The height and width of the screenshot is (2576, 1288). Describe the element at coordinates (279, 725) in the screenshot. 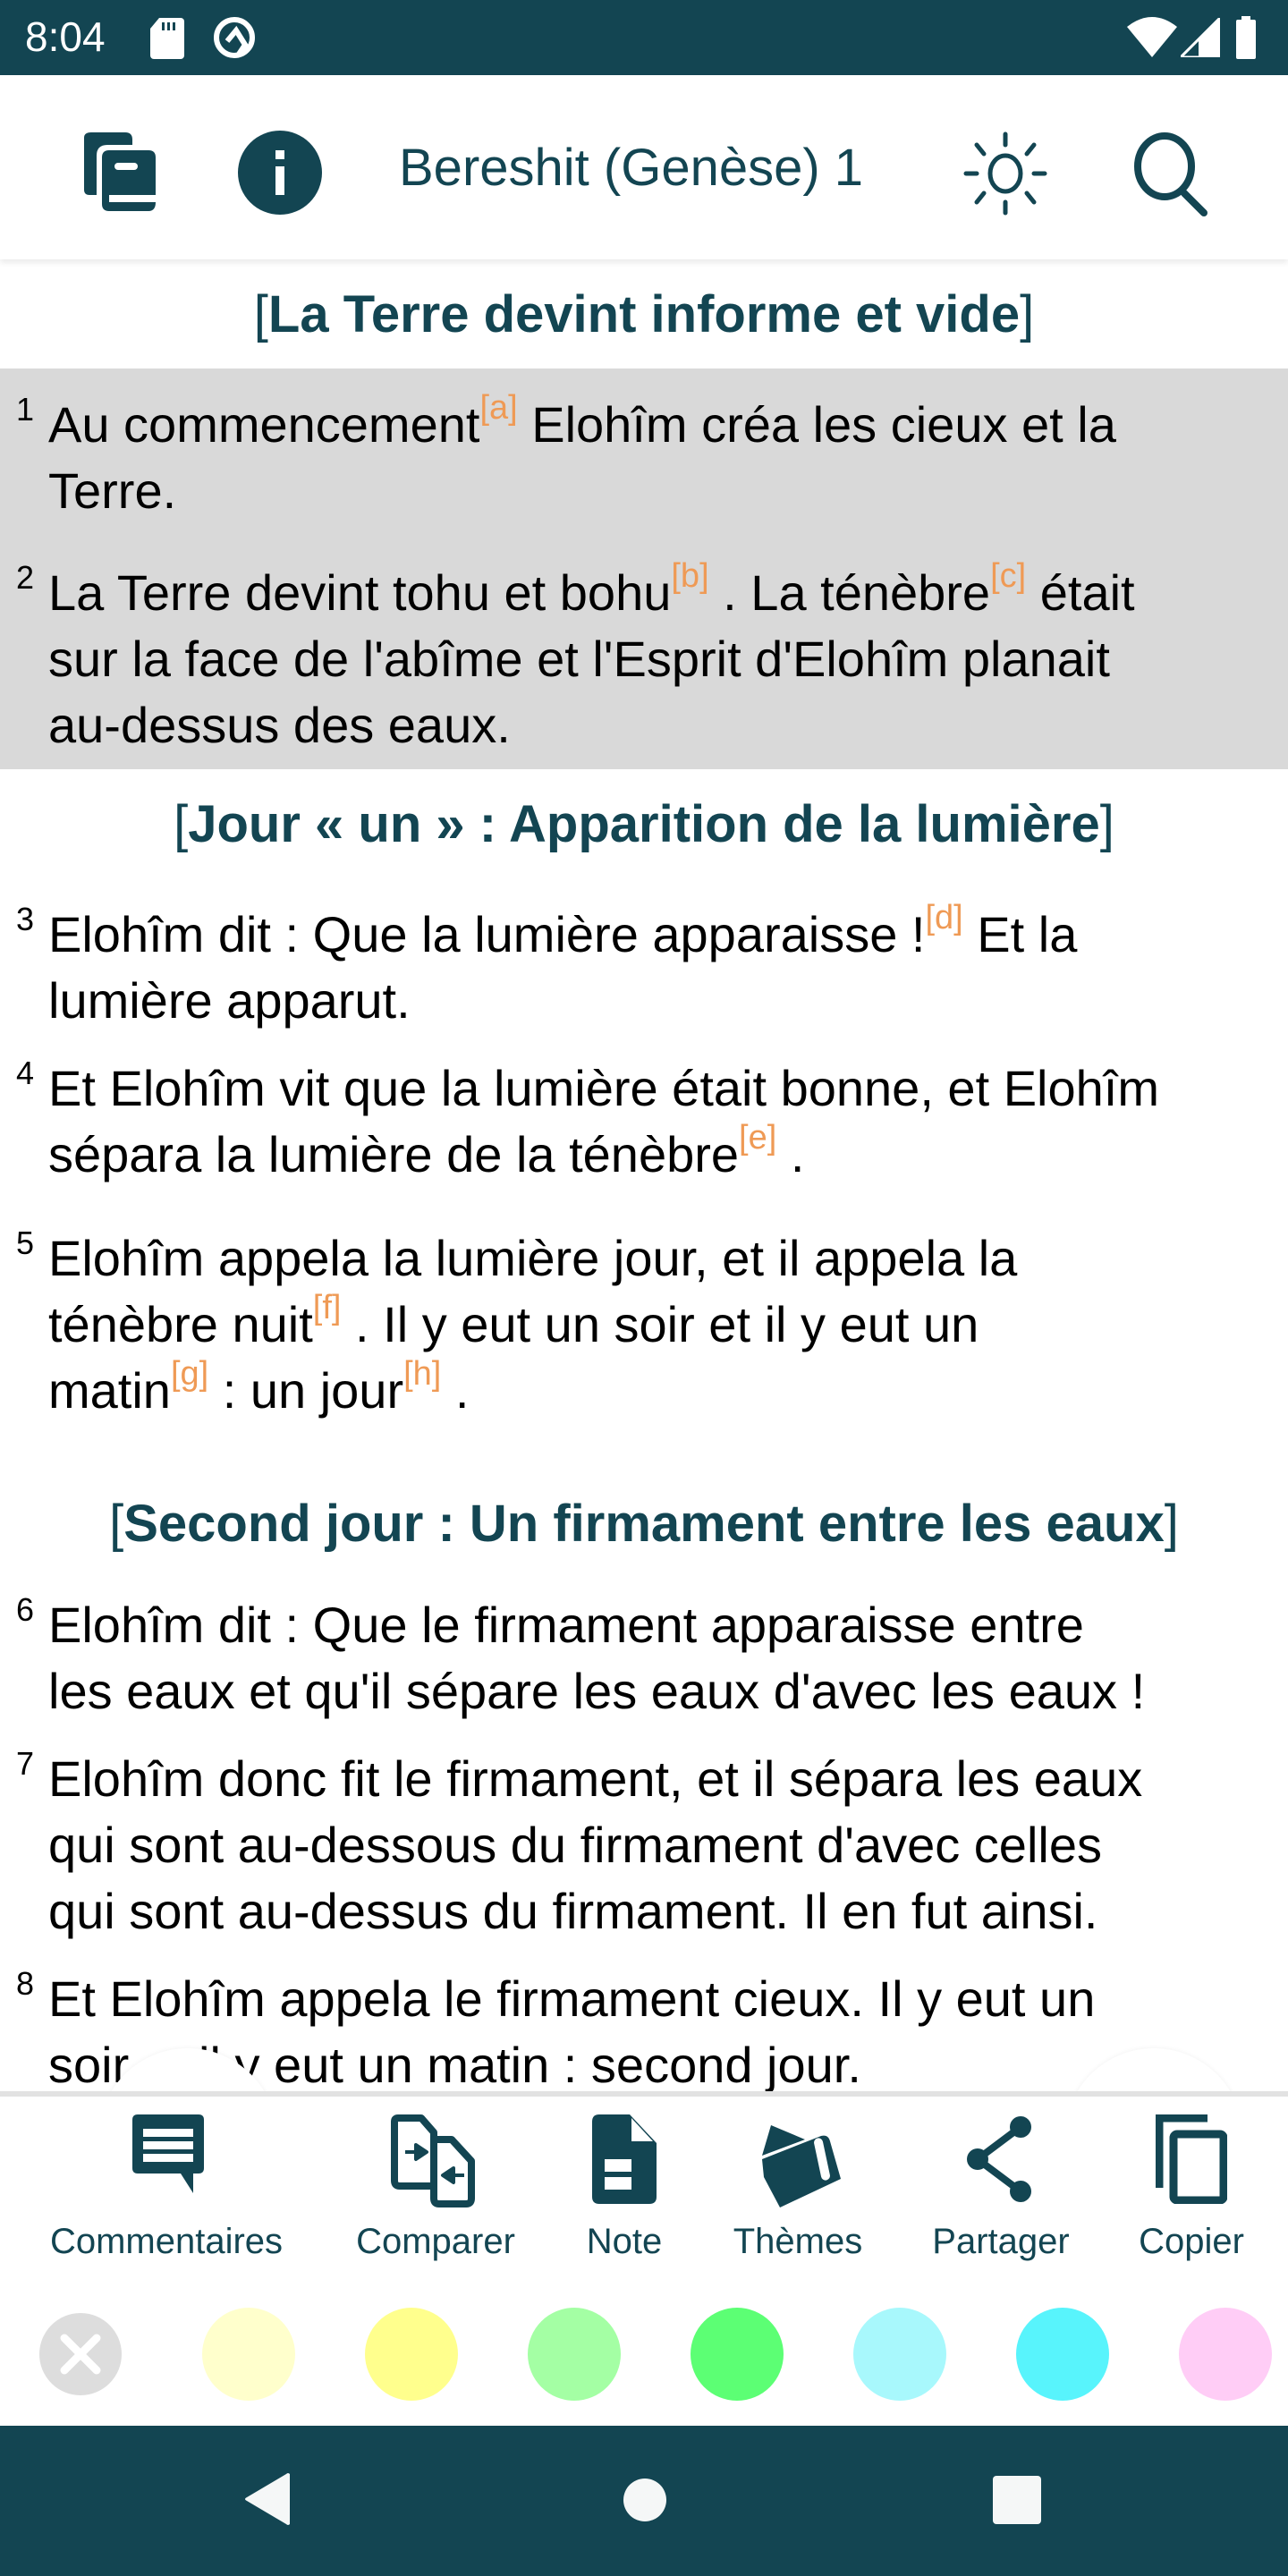

I see `verse-text: au-dessus des eaux.` at that location.